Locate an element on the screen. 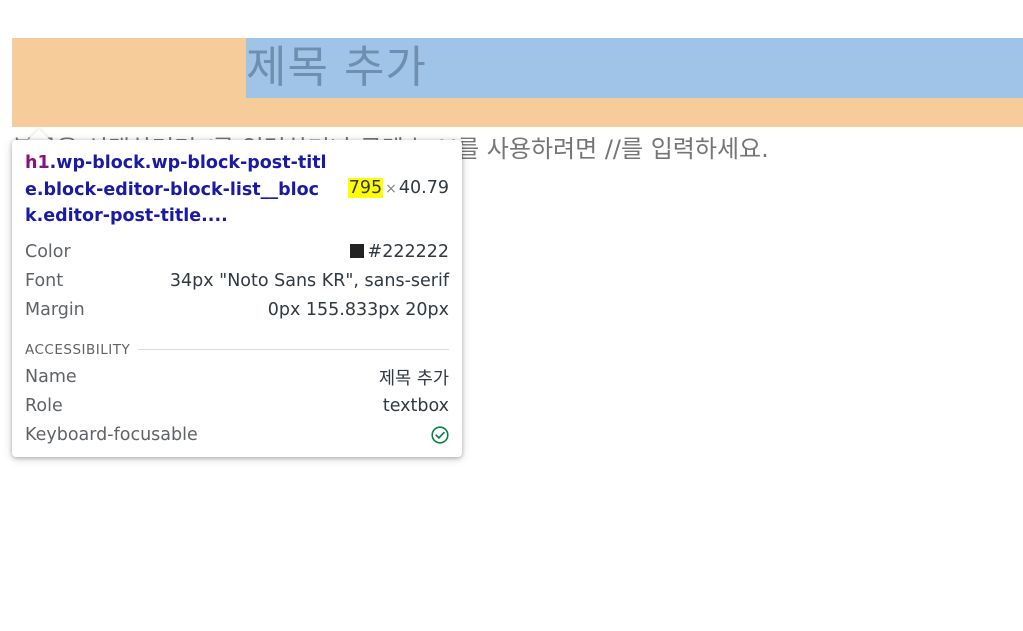  prop-row-font: Font 34px "Noto Sans KR", sans-serif is located at coordinates (237, 281).